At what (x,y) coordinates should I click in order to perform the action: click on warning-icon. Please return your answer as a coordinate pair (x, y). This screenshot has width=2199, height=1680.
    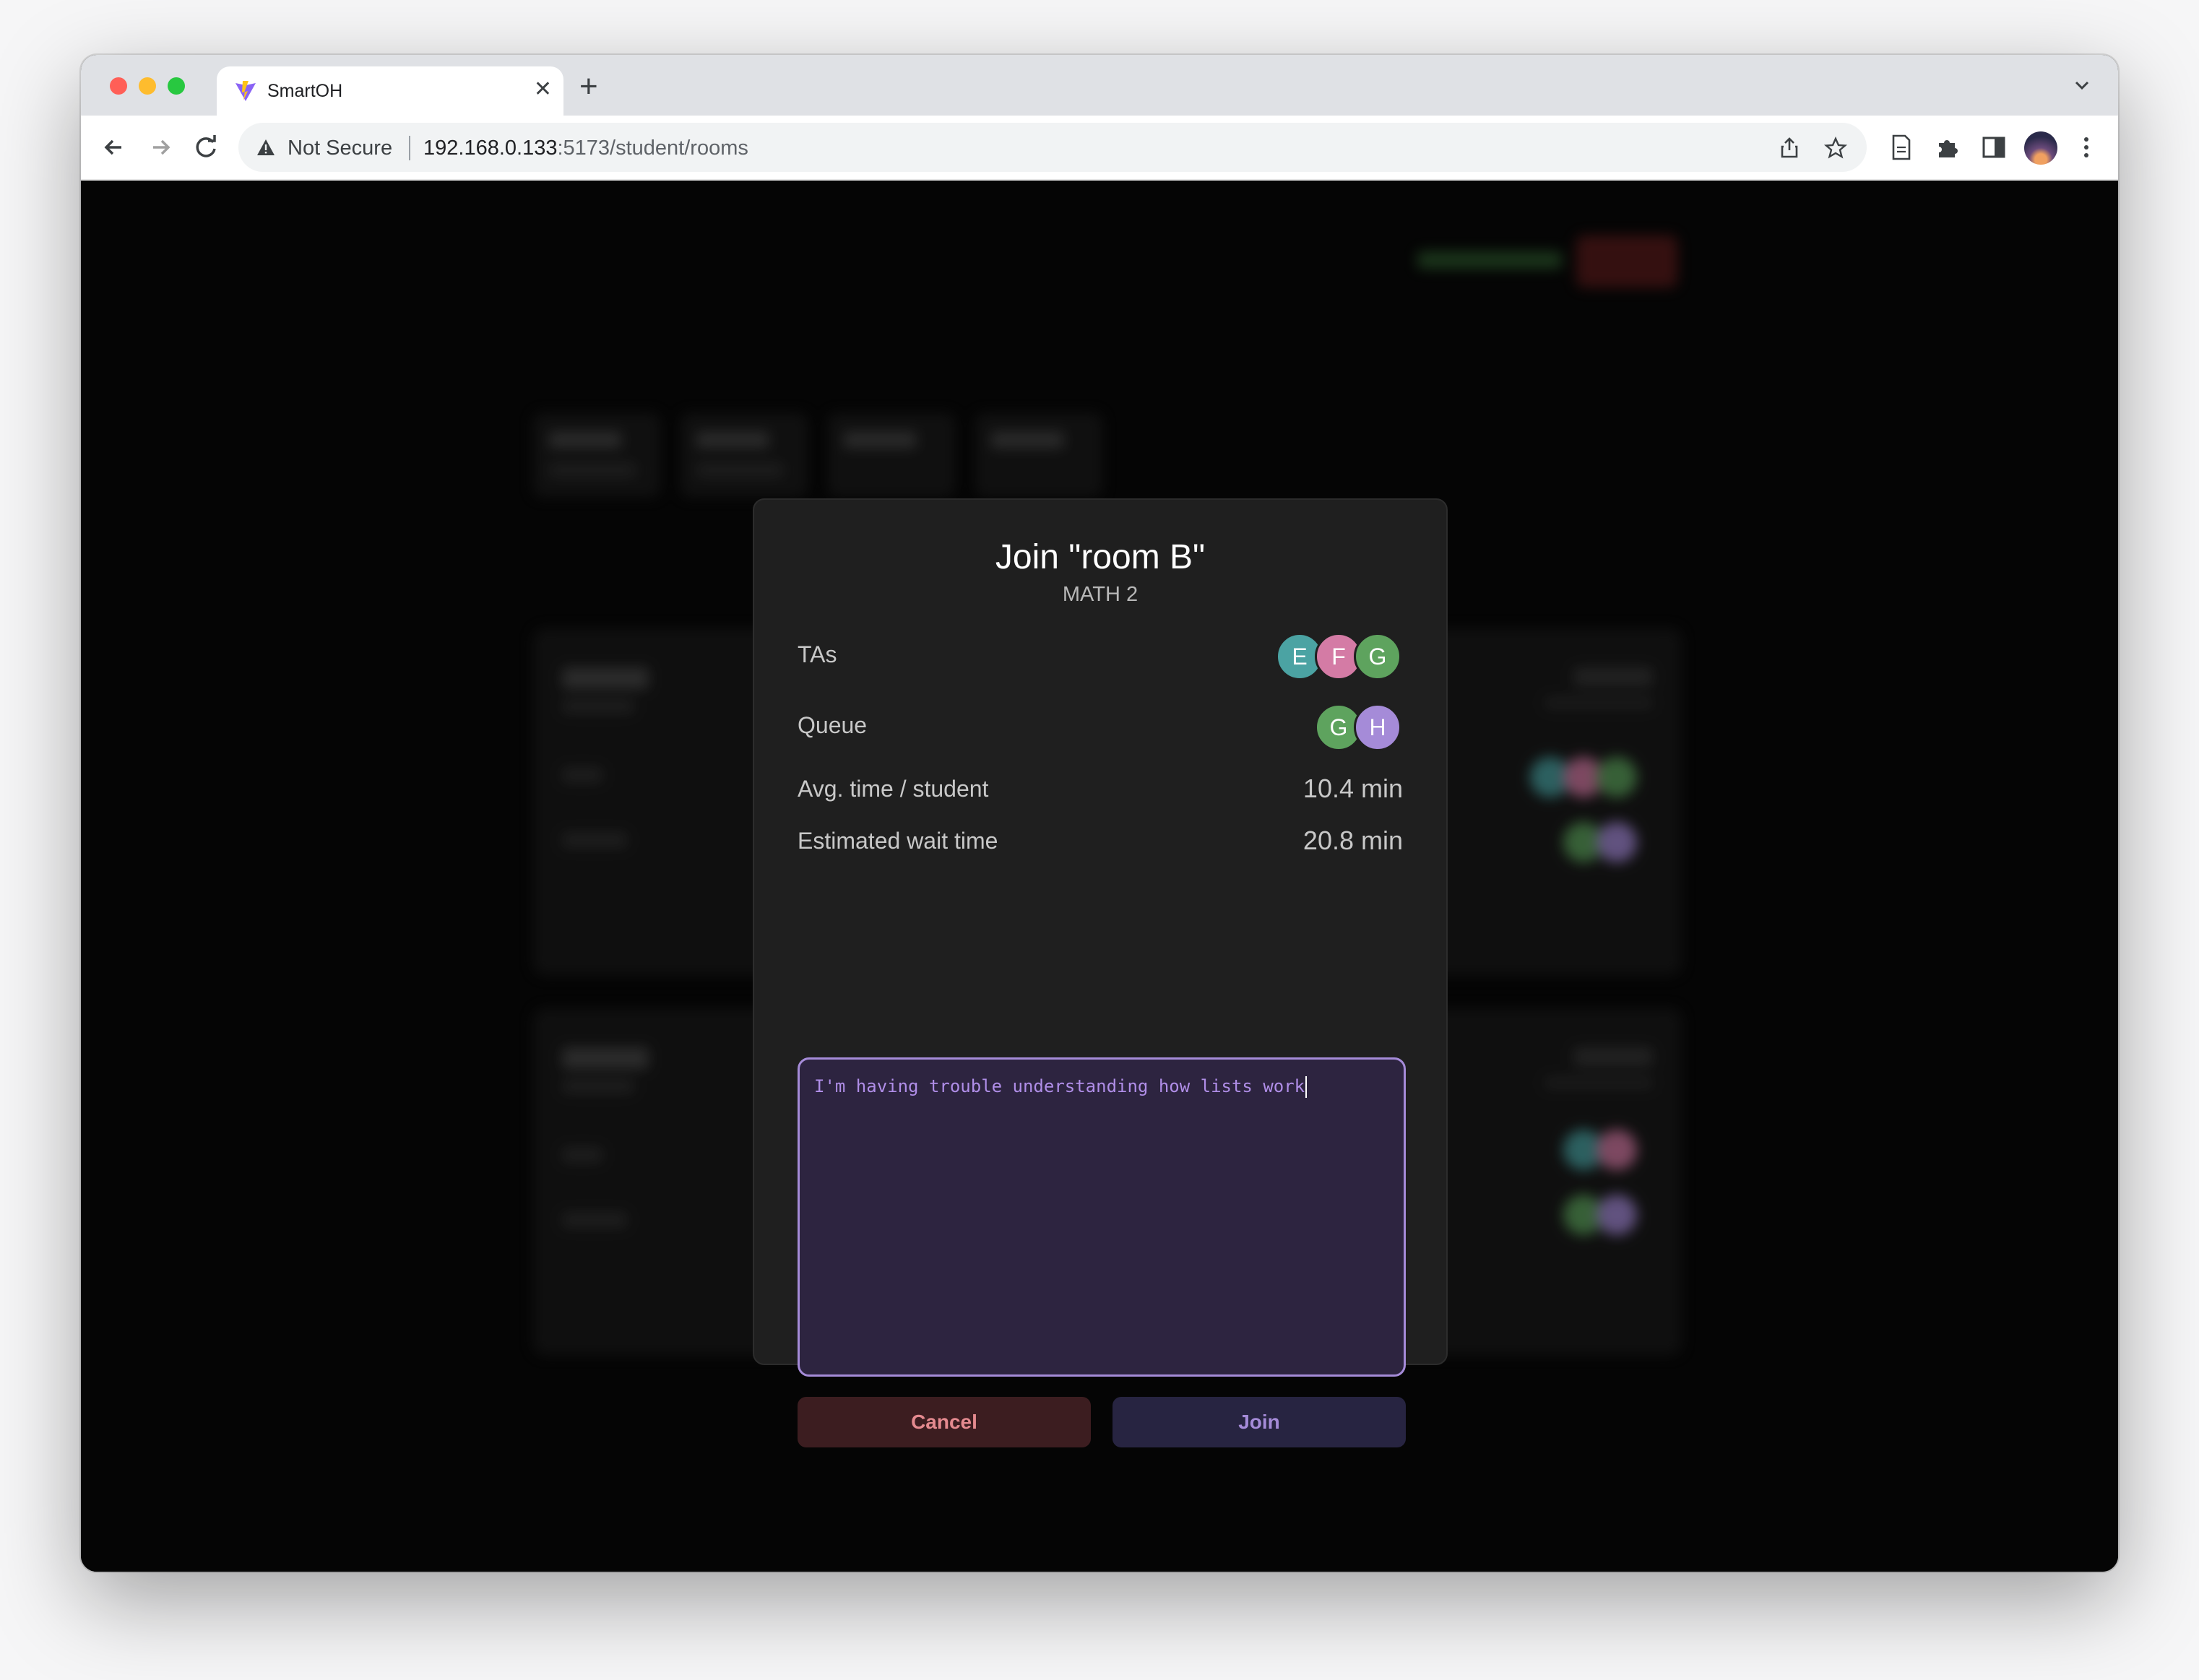
    Looking at the image, I should click on (266, 147).